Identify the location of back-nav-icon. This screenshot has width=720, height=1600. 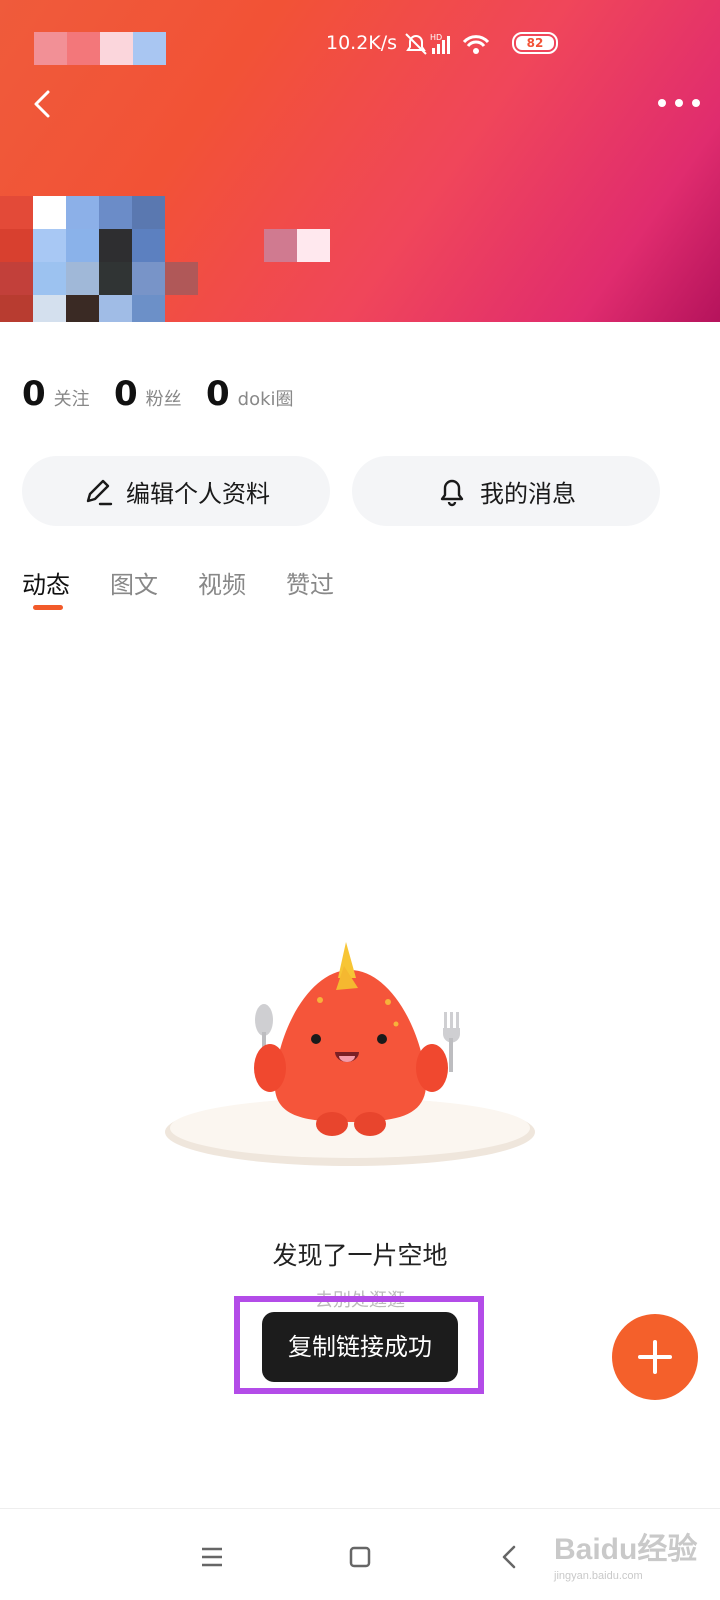
(510, 1557).